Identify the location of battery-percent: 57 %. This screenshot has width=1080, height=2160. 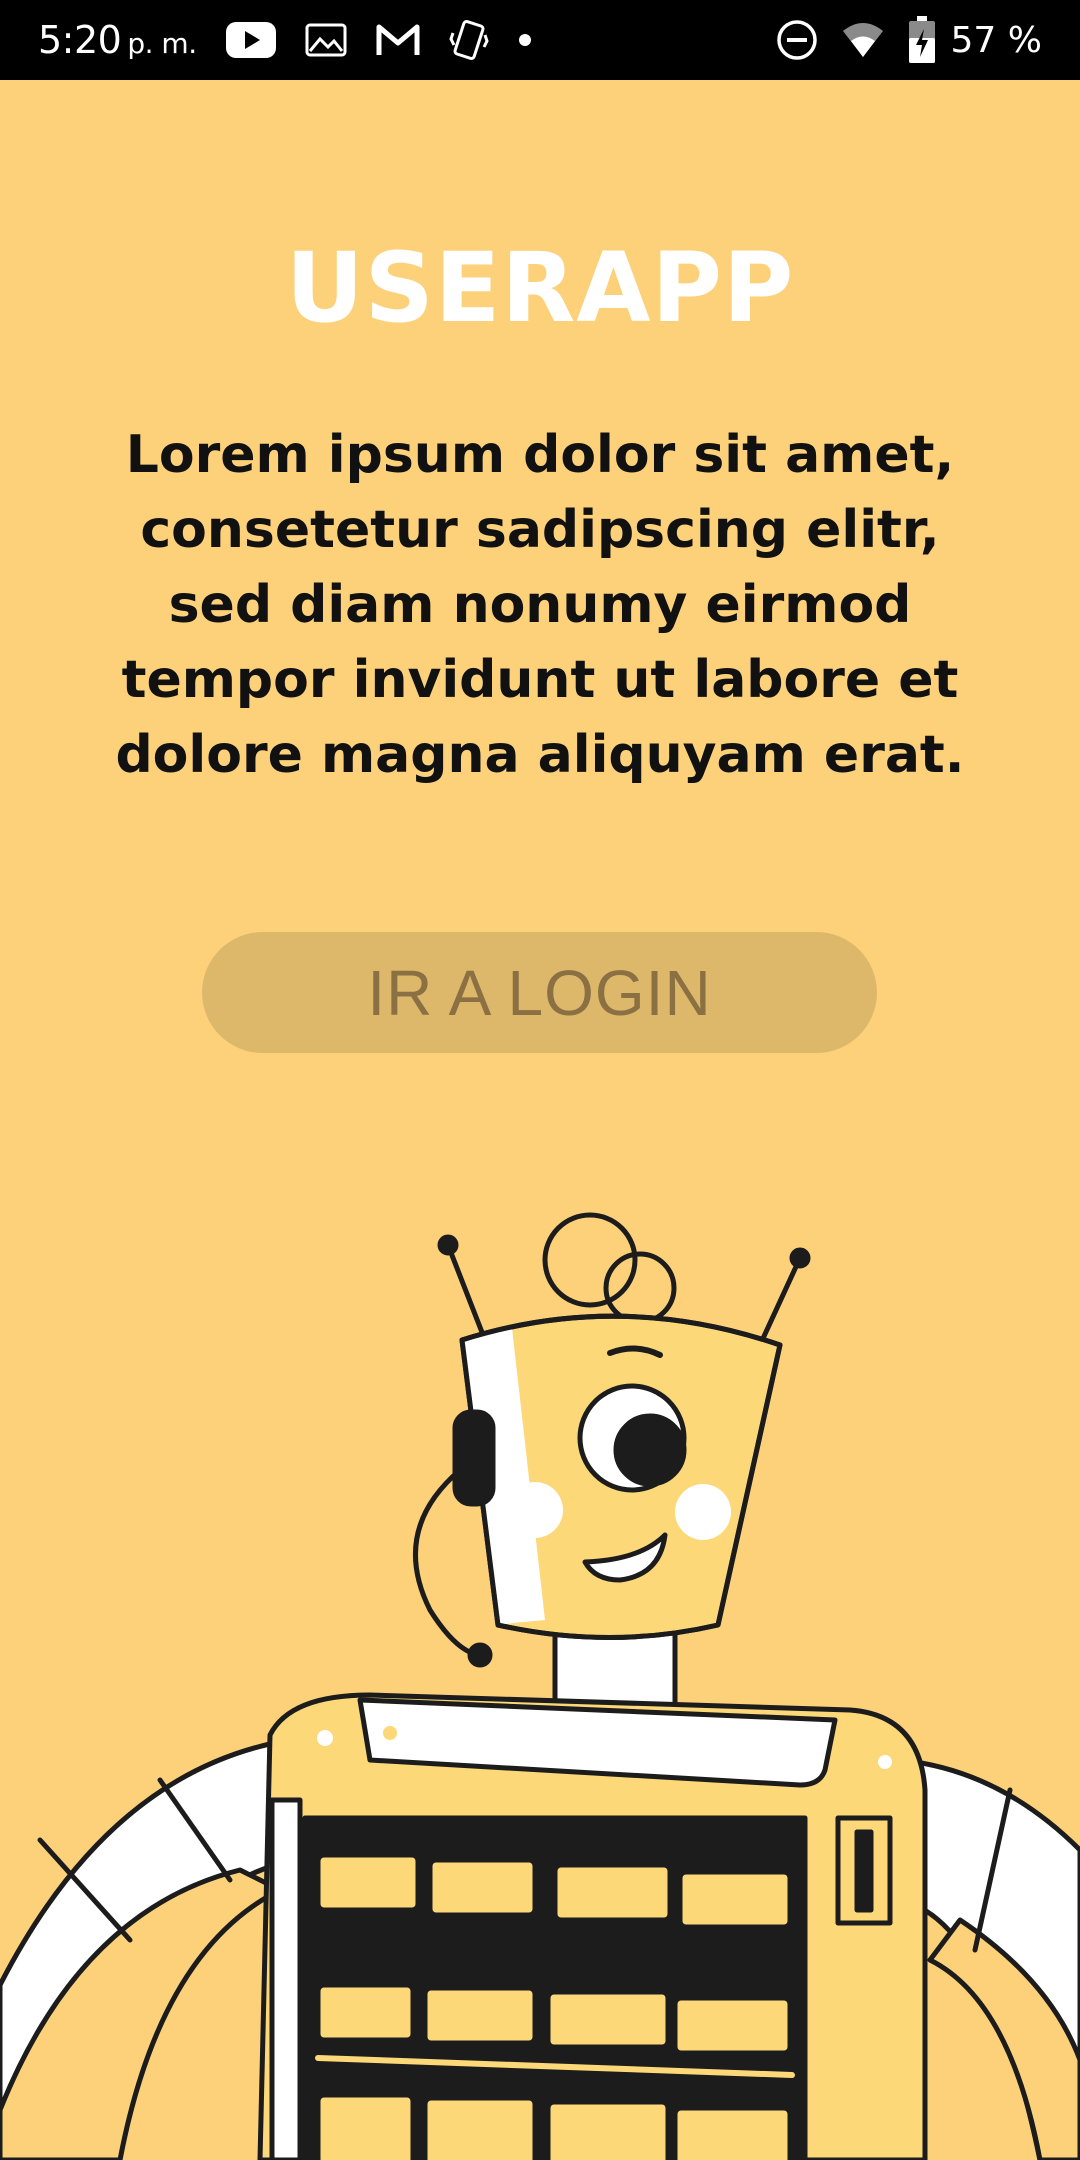
(996, 40).